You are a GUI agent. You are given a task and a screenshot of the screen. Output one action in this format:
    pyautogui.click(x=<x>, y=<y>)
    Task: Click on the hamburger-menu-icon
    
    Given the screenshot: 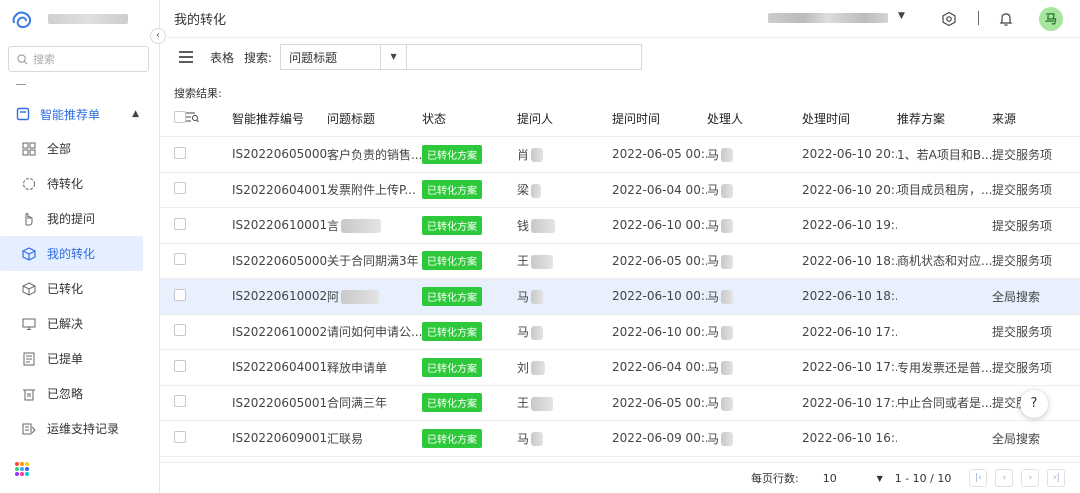 What is the action you would take?
    pyautogui.click(x=186, y=57)
    